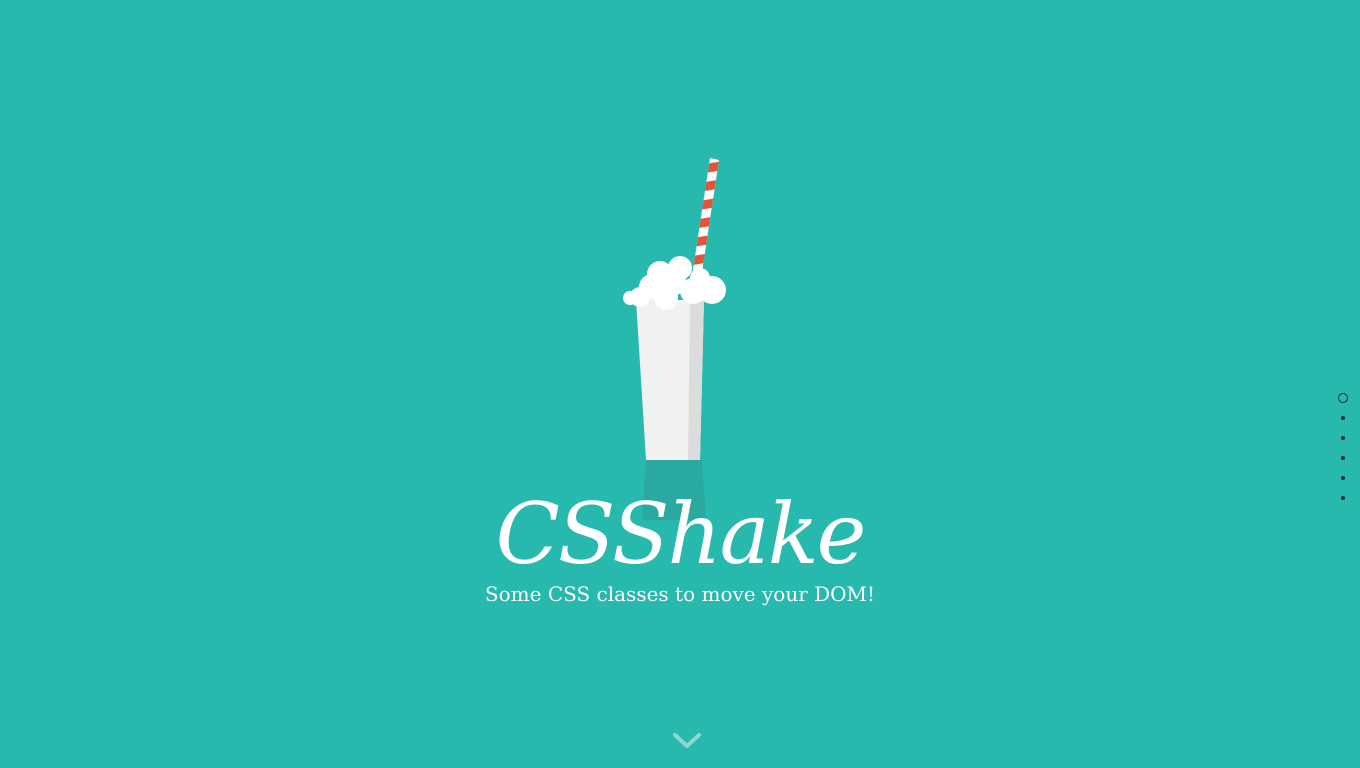 The height and width of the screenshot is (768, 1360). What do you see at coordinates (696, 380) in the screenshot?
I see `glass-shade` at bounding box center [696, 380].